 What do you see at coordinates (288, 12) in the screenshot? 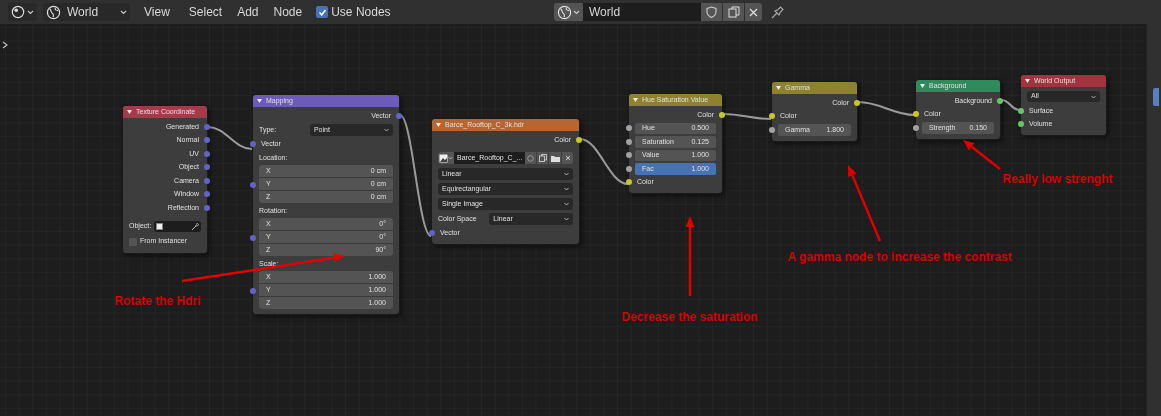
I see `menu-item: Node` at bounding box center [288, 12].